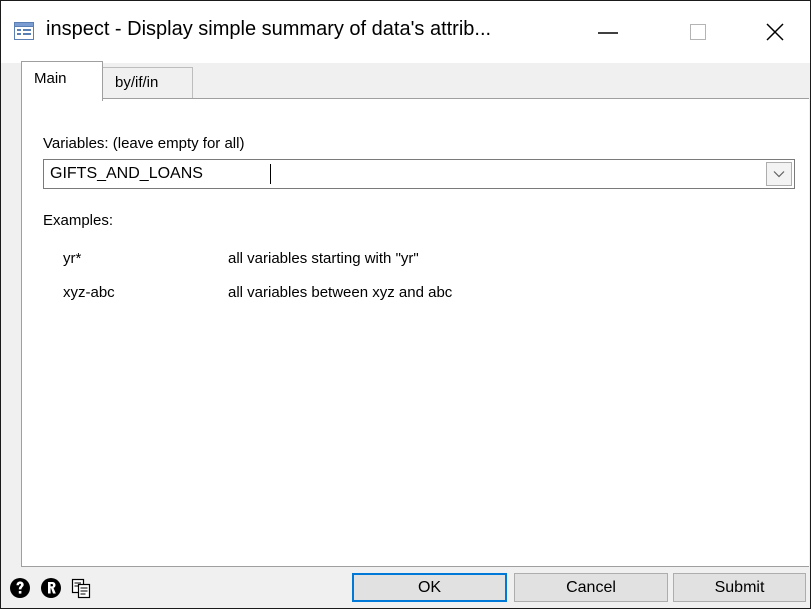 The width and height of the screenshot is (811, 609). I want to click on variables-combobox, so click(419, 174).